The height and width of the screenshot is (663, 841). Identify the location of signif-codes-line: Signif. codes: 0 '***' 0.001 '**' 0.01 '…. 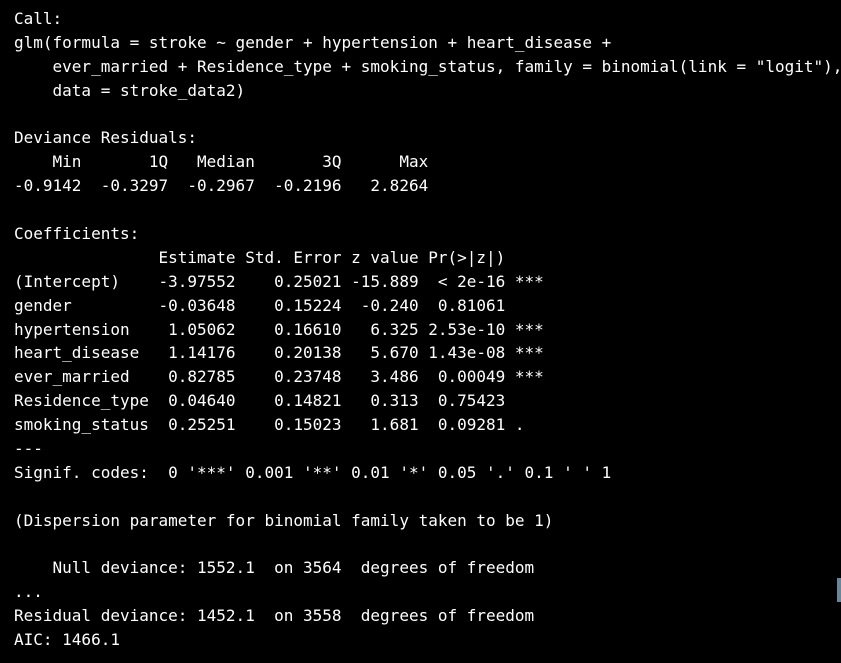
(313, 472).